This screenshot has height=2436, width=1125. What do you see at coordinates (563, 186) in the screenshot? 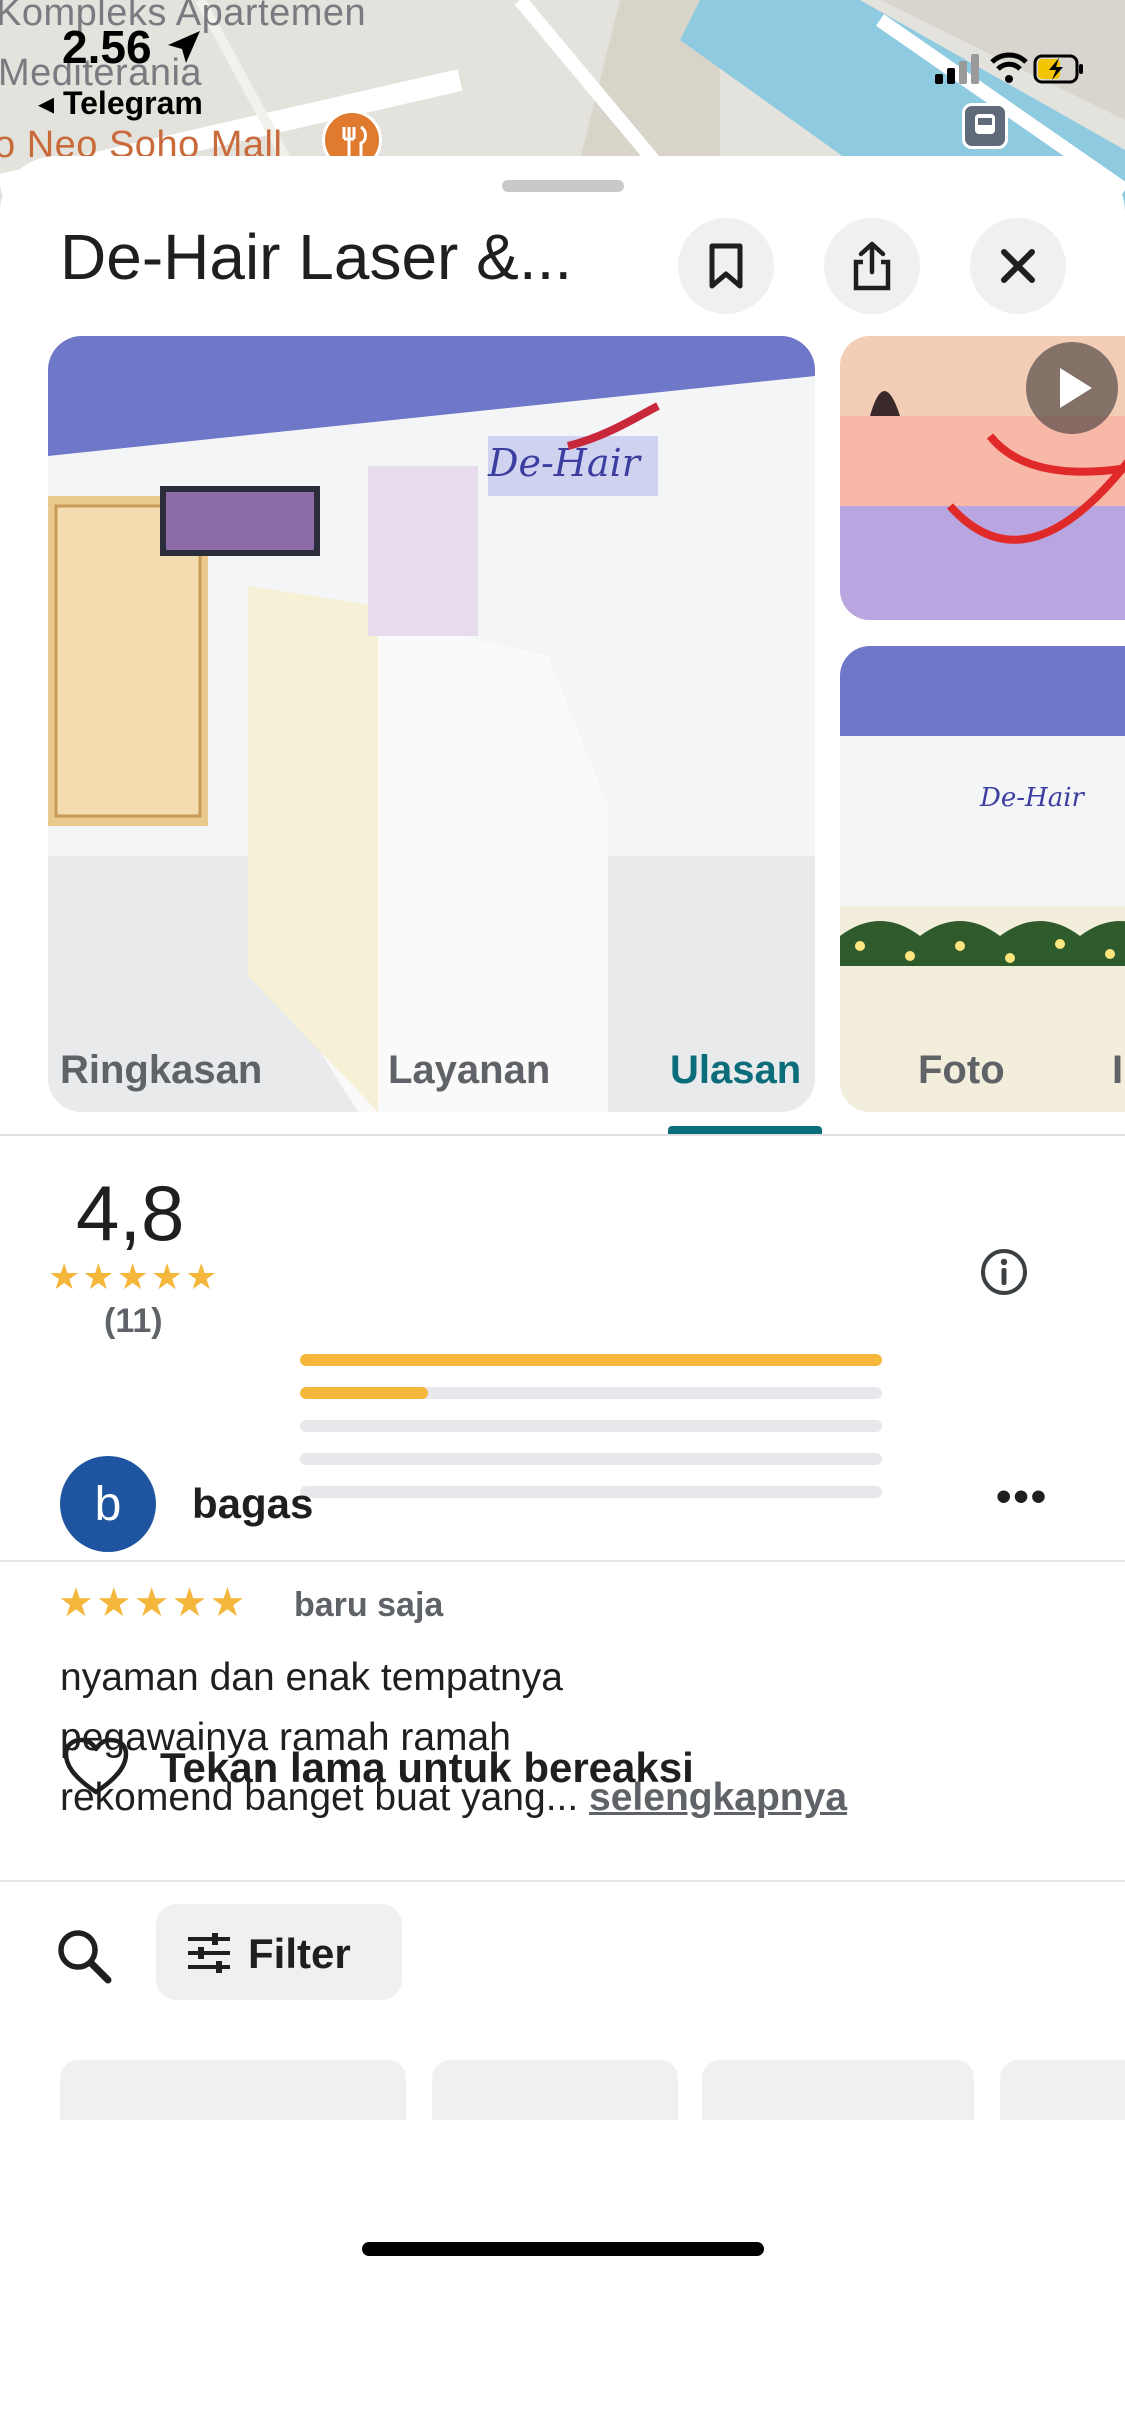
I see `sheet-drag-handle` at bounding box center [563, 186].